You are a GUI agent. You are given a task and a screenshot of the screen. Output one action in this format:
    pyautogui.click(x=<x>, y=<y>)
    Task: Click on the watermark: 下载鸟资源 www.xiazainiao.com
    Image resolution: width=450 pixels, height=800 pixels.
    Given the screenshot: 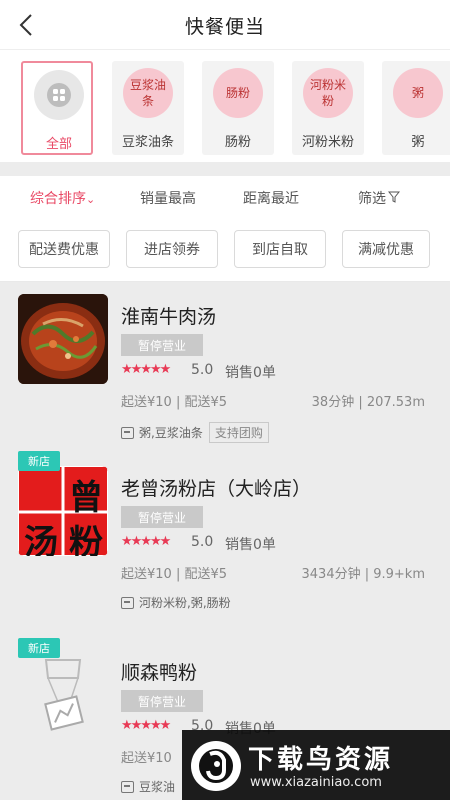 What is the action you would take?
    pyautogui.click(x=316, y=765)
    